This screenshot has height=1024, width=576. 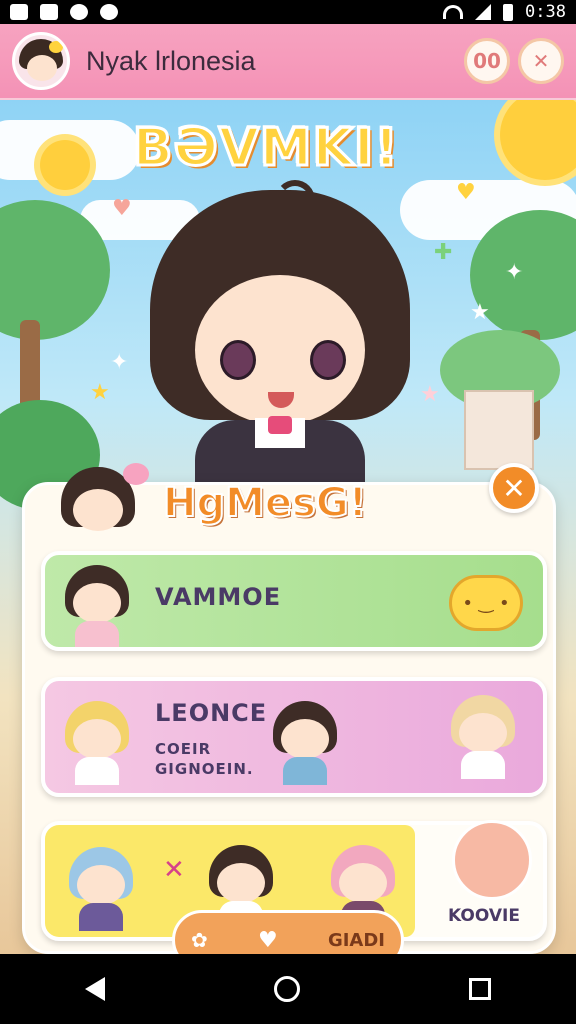 What do you see at coordinates (94, 989) in the screenshot?
I see `back-icon` at bounding box center [94, 989].